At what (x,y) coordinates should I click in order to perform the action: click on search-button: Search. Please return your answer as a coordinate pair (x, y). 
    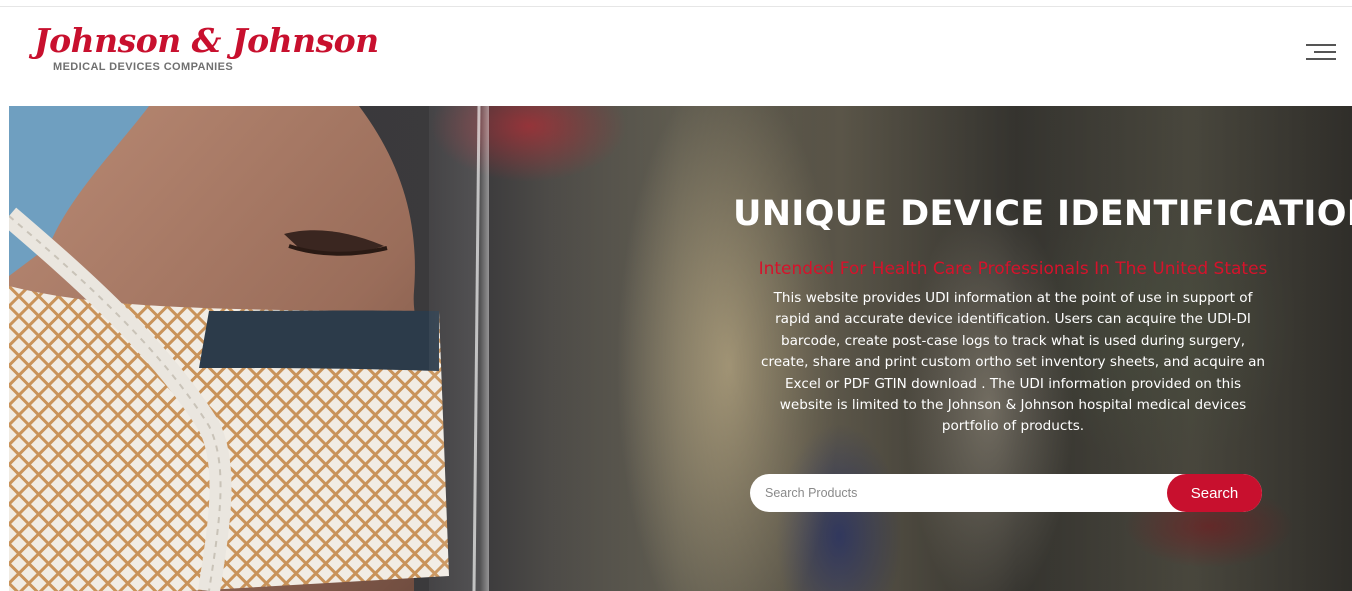
    Looking at the image, I should click on (1214, 493).